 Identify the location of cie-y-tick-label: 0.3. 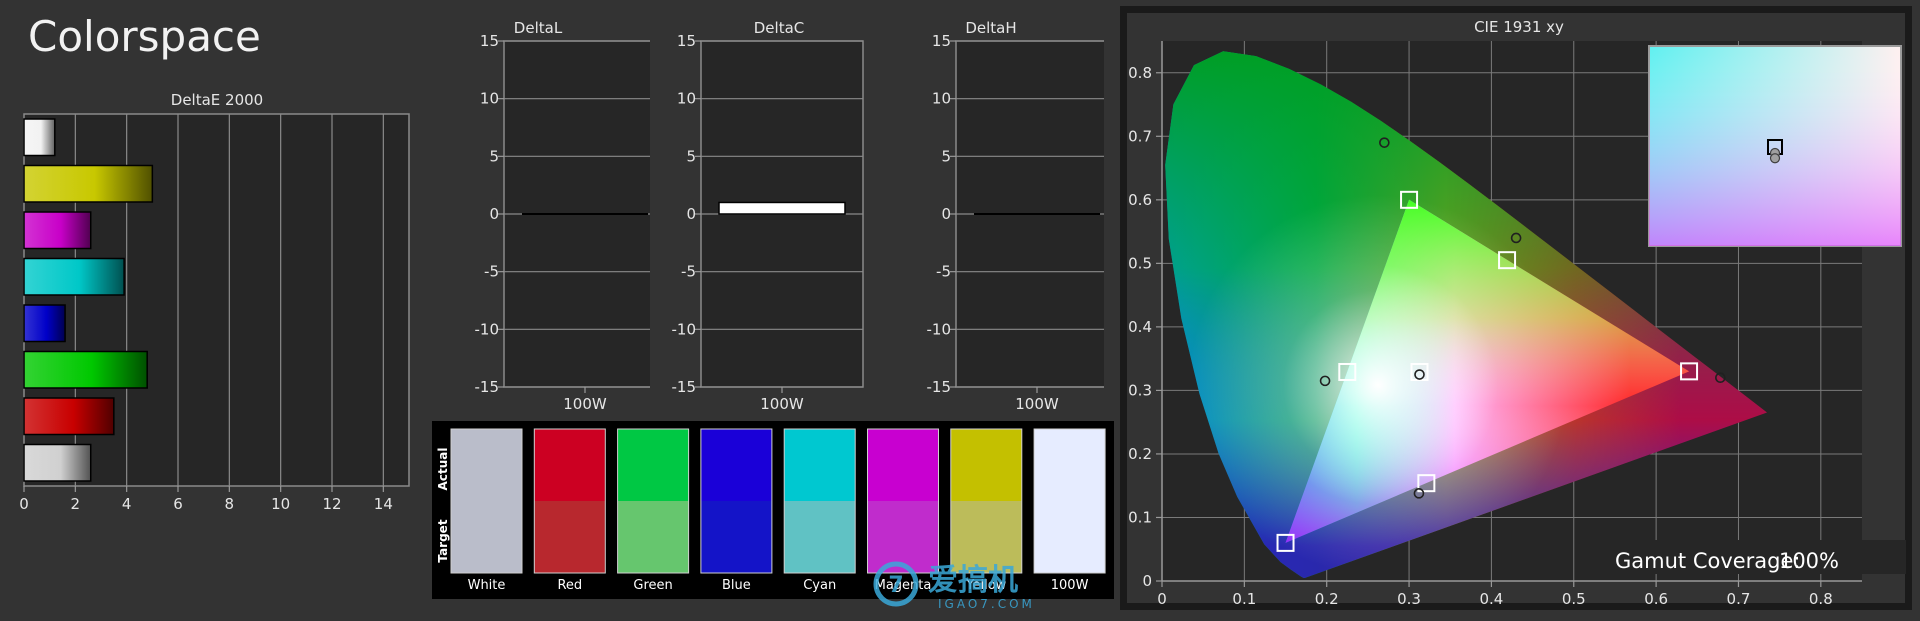
(1140, 390).